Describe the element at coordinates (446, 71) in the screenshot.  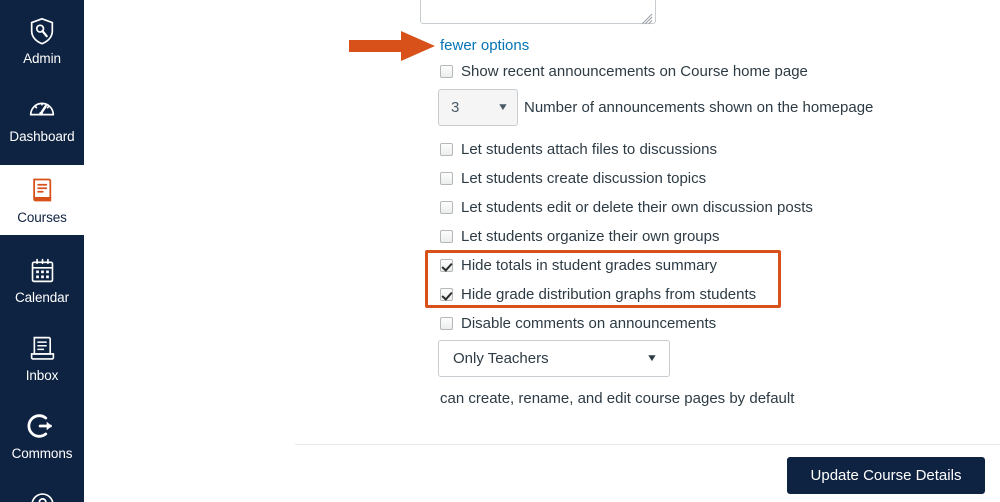
I see `checkbox-show-recent-announcements` at that location.